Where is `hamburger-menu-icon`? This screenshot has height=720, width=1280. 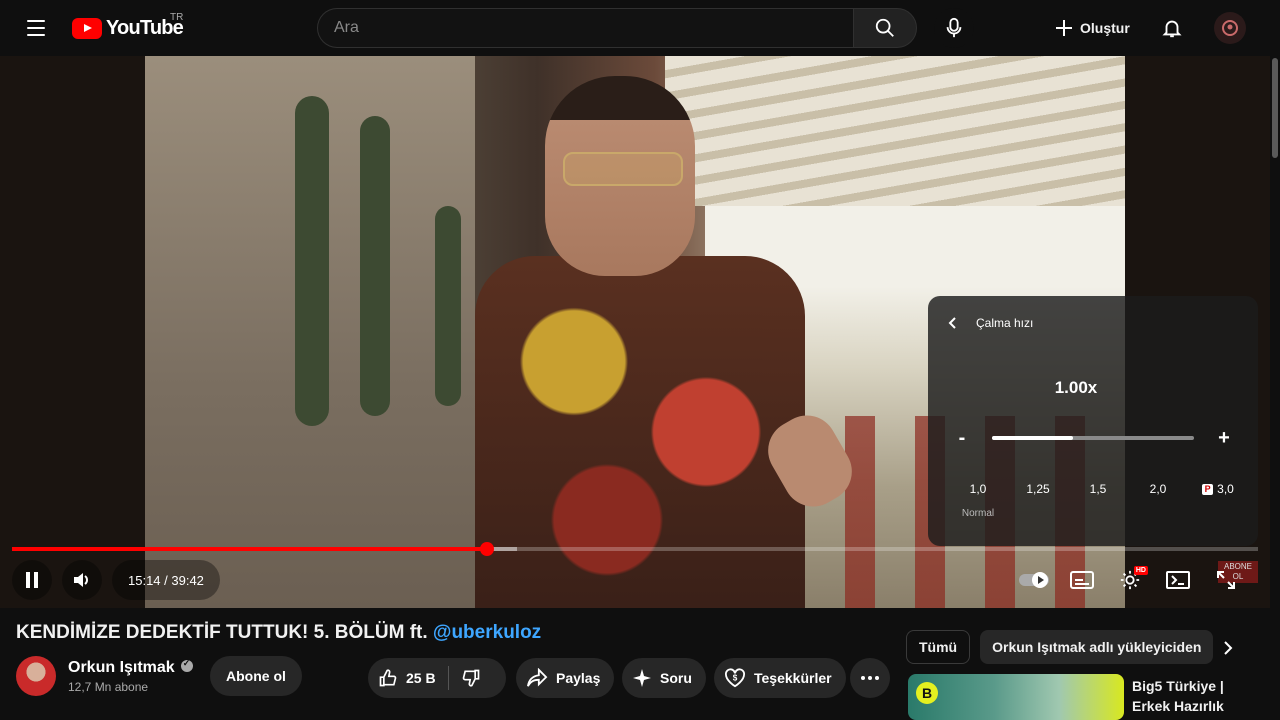 hamburger-menu-icon is located at coordinates (36, 28).